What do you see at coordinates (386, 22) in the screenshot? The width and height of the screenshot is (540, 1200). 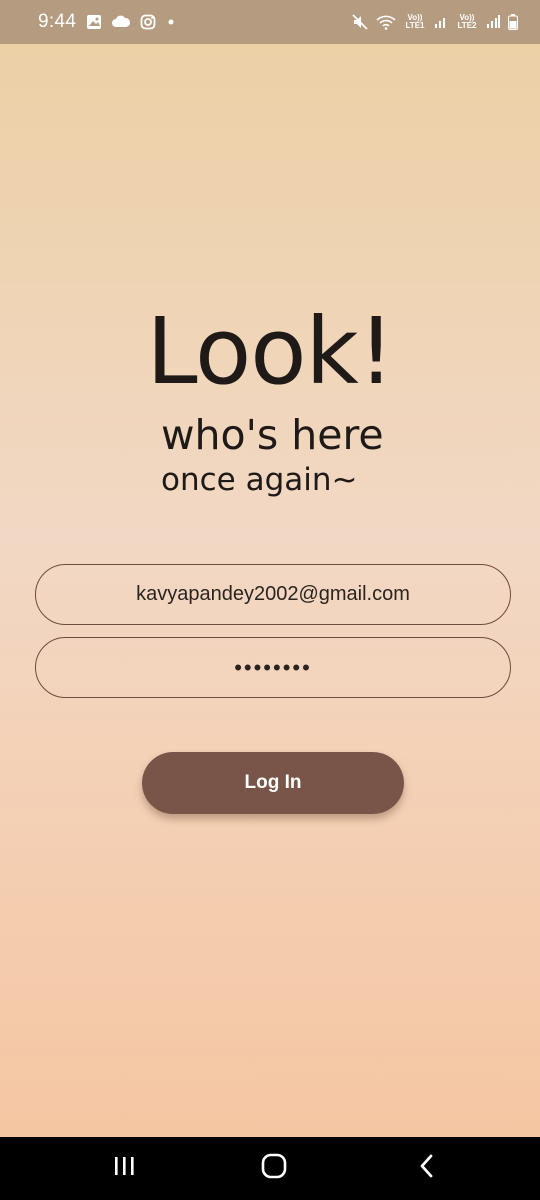 I see `wifi-icon` at bounding box center [386, 22].